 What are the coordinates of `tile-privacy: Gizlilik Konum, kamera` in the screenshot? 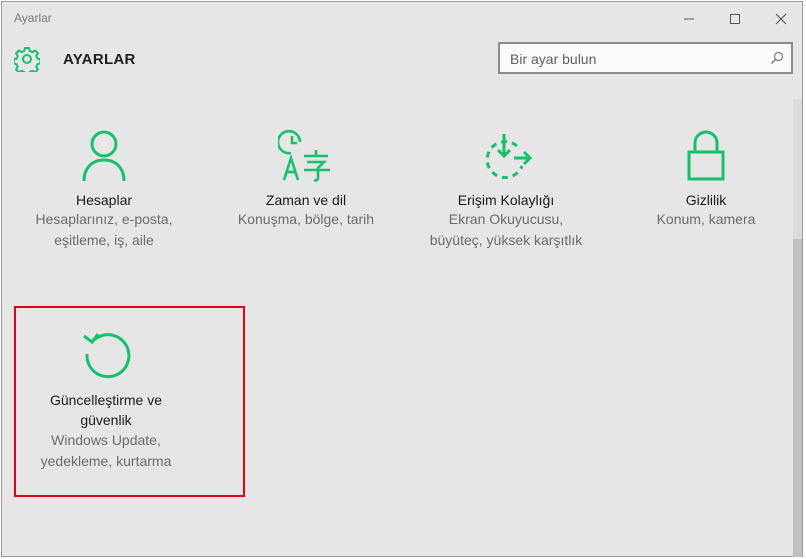 It's located at (706, 183).